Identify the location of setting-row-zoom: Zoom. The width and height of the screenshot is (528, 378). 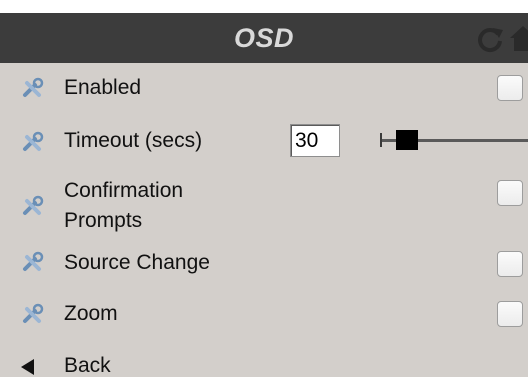
(264, 313).